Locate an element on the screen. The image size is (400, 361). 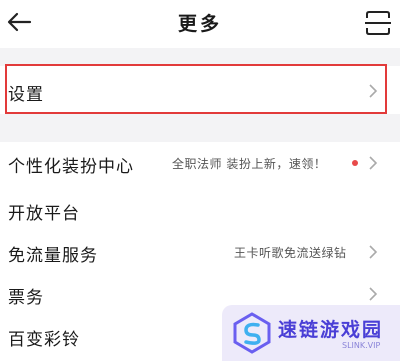
page-title: 更多 is located at coordinates (199, 24).